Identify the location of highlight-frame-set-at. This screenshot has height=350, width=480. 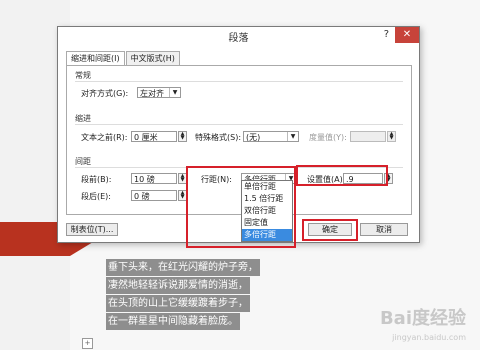
(342, 175).